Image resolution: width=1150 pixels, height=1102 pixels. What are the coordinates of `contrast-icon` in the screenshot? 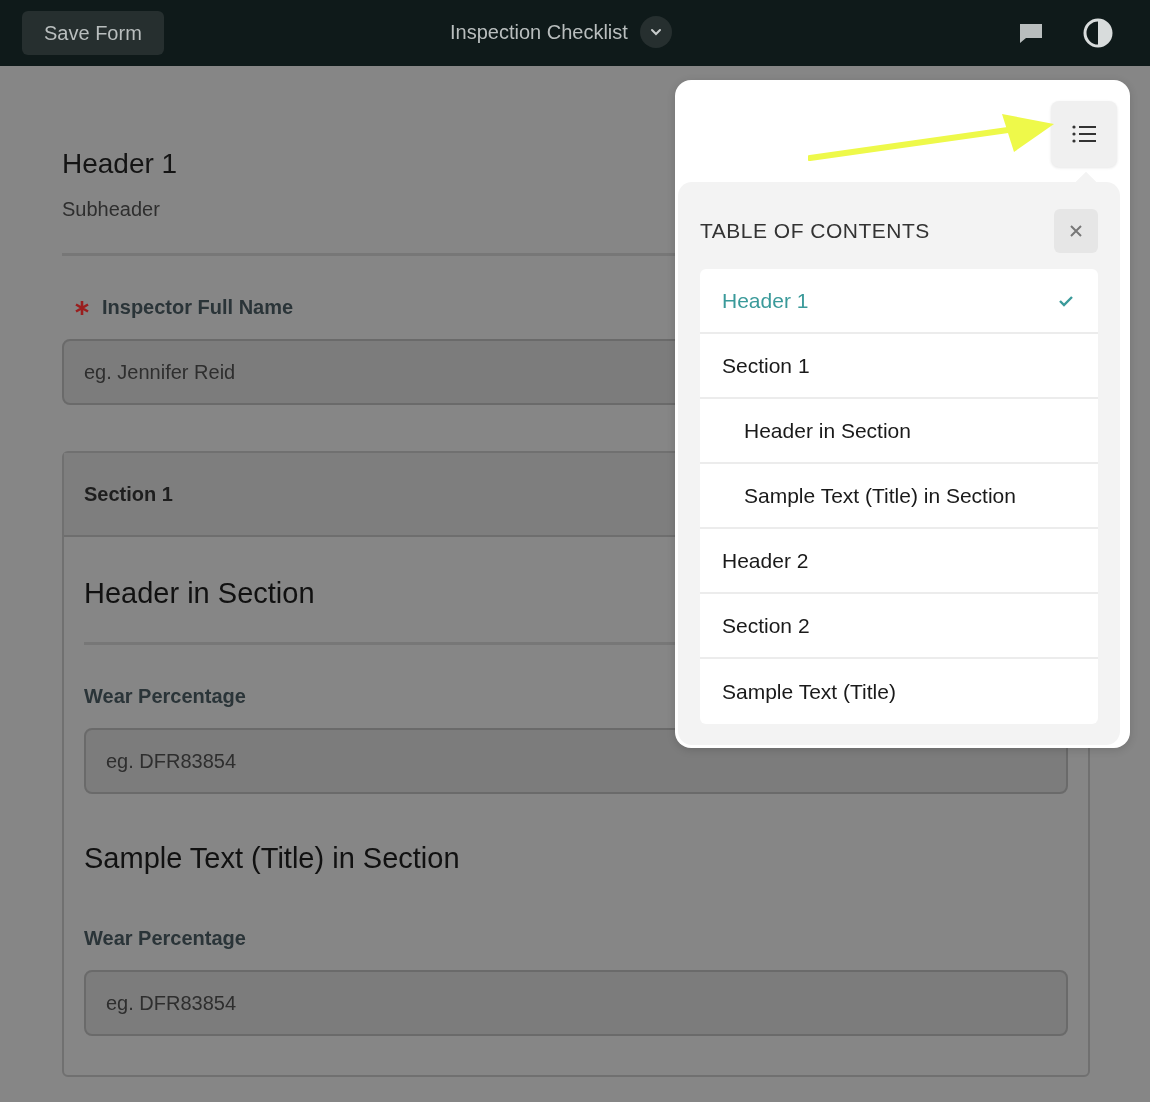 It's located at (1098, 33).